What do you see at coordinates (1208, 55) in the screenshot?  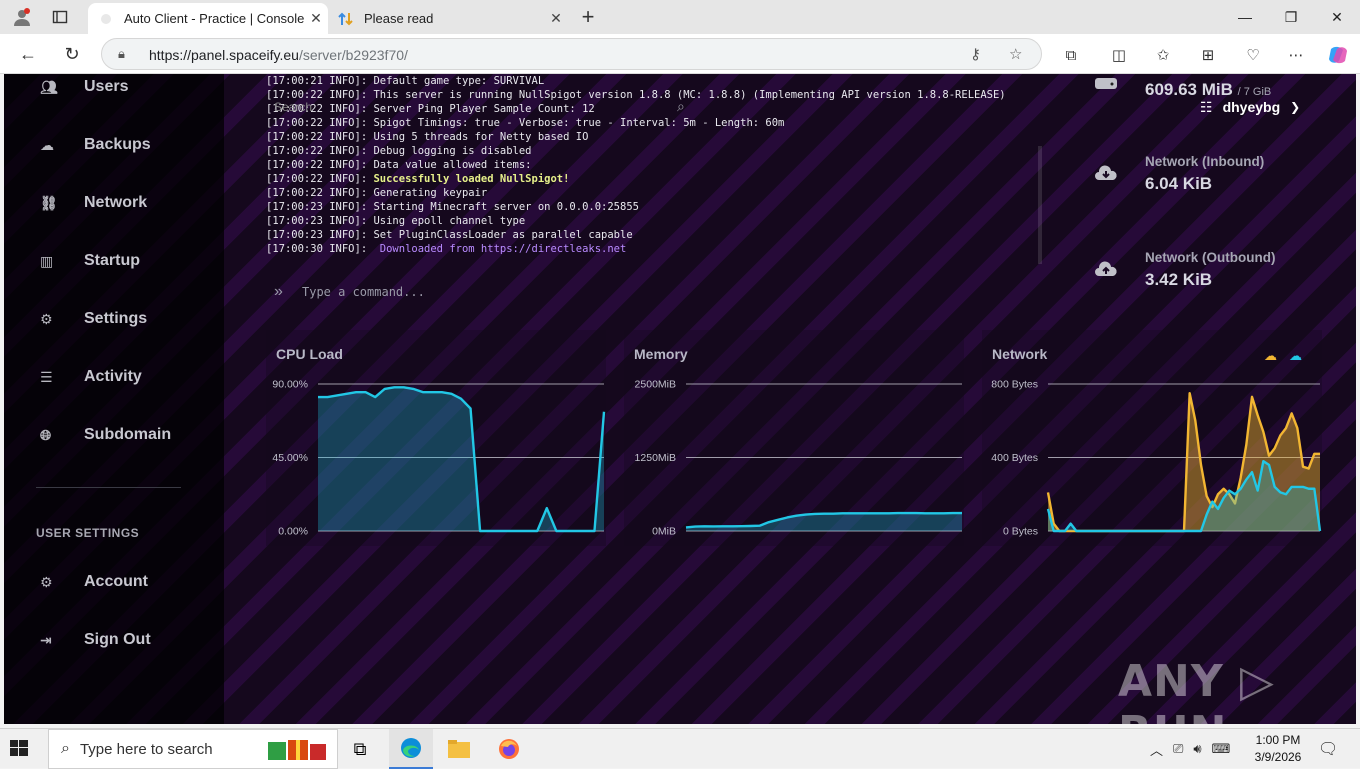 I see `collections-icon: ⊞` at bounding box center [1208, 55].